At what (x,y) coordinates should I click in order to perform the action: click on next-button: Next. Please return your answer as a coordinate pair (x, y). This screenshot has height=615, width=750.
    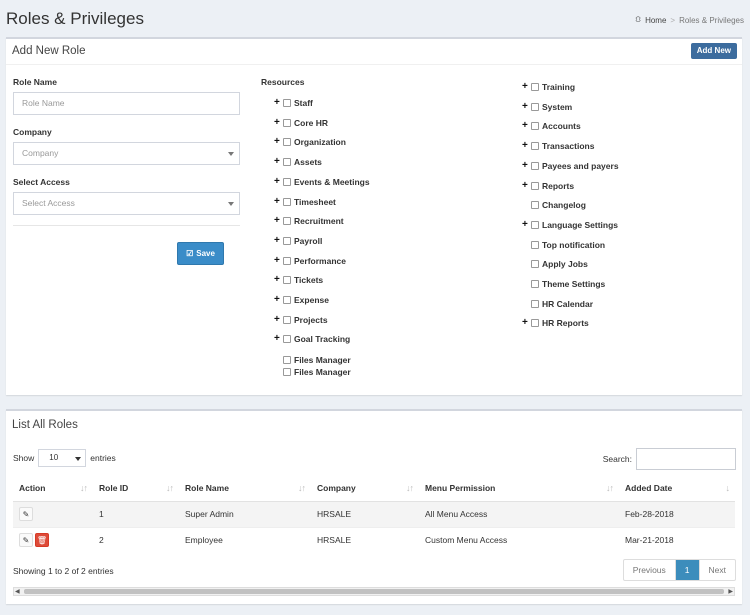
    Looking at the image, I should click on (717, 570).